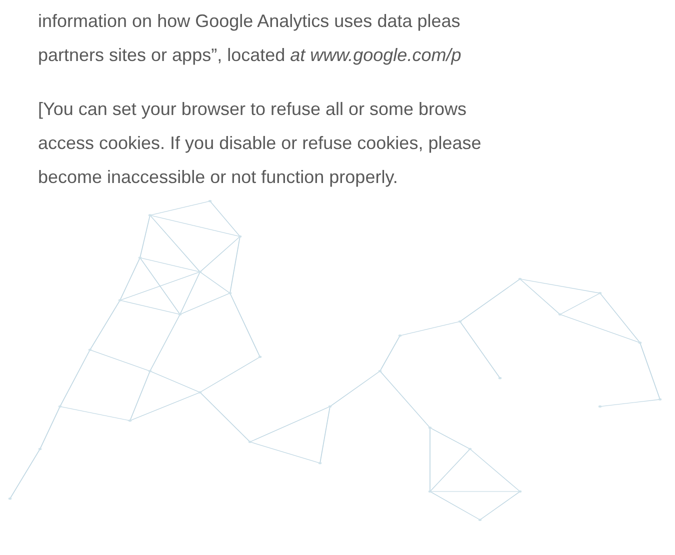 This screenshot has width=675, height=555. What do you see at coordinates (250, 21) in the screenshot?
I see `paragraph-line: information on how Google Analytics uses data pleas` at bounding box center [250, 21].